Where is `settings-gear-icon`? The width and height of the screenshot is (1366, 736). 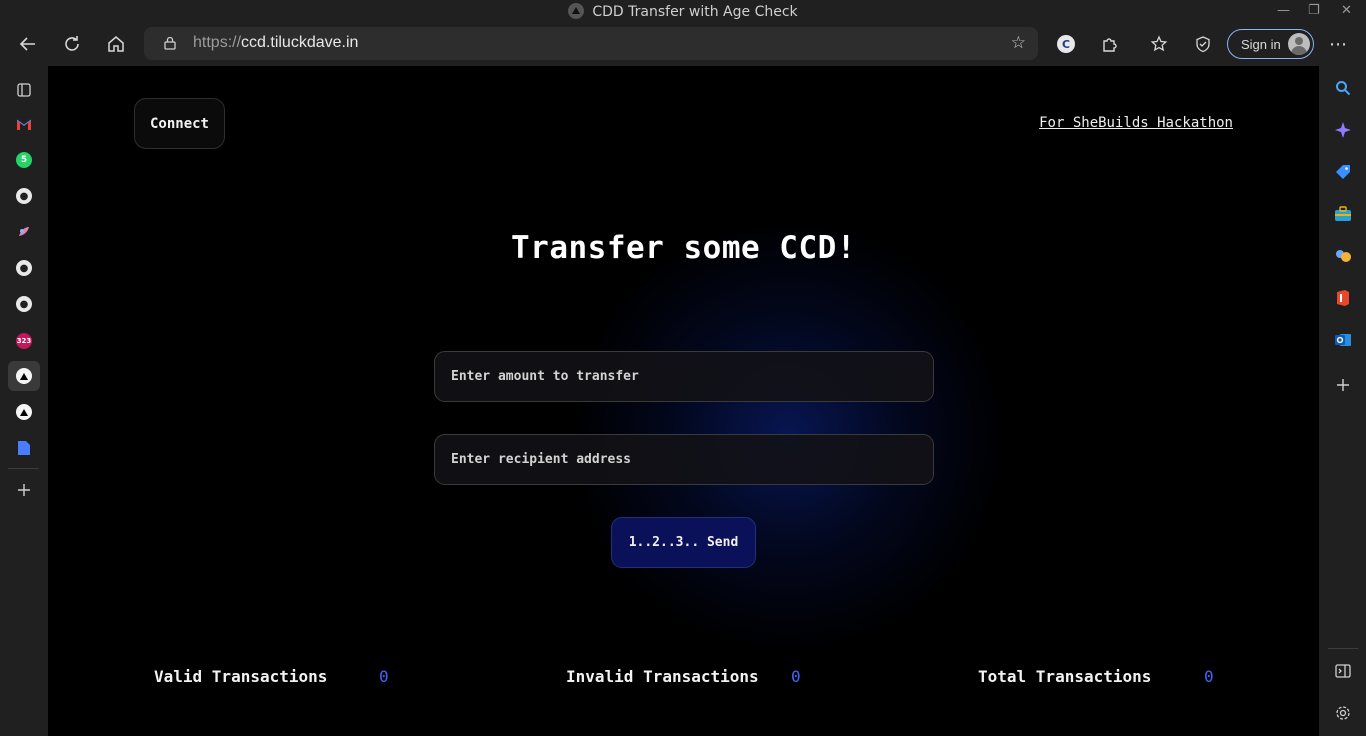 settings-gear-icon is located at coordinates (1343, 713).